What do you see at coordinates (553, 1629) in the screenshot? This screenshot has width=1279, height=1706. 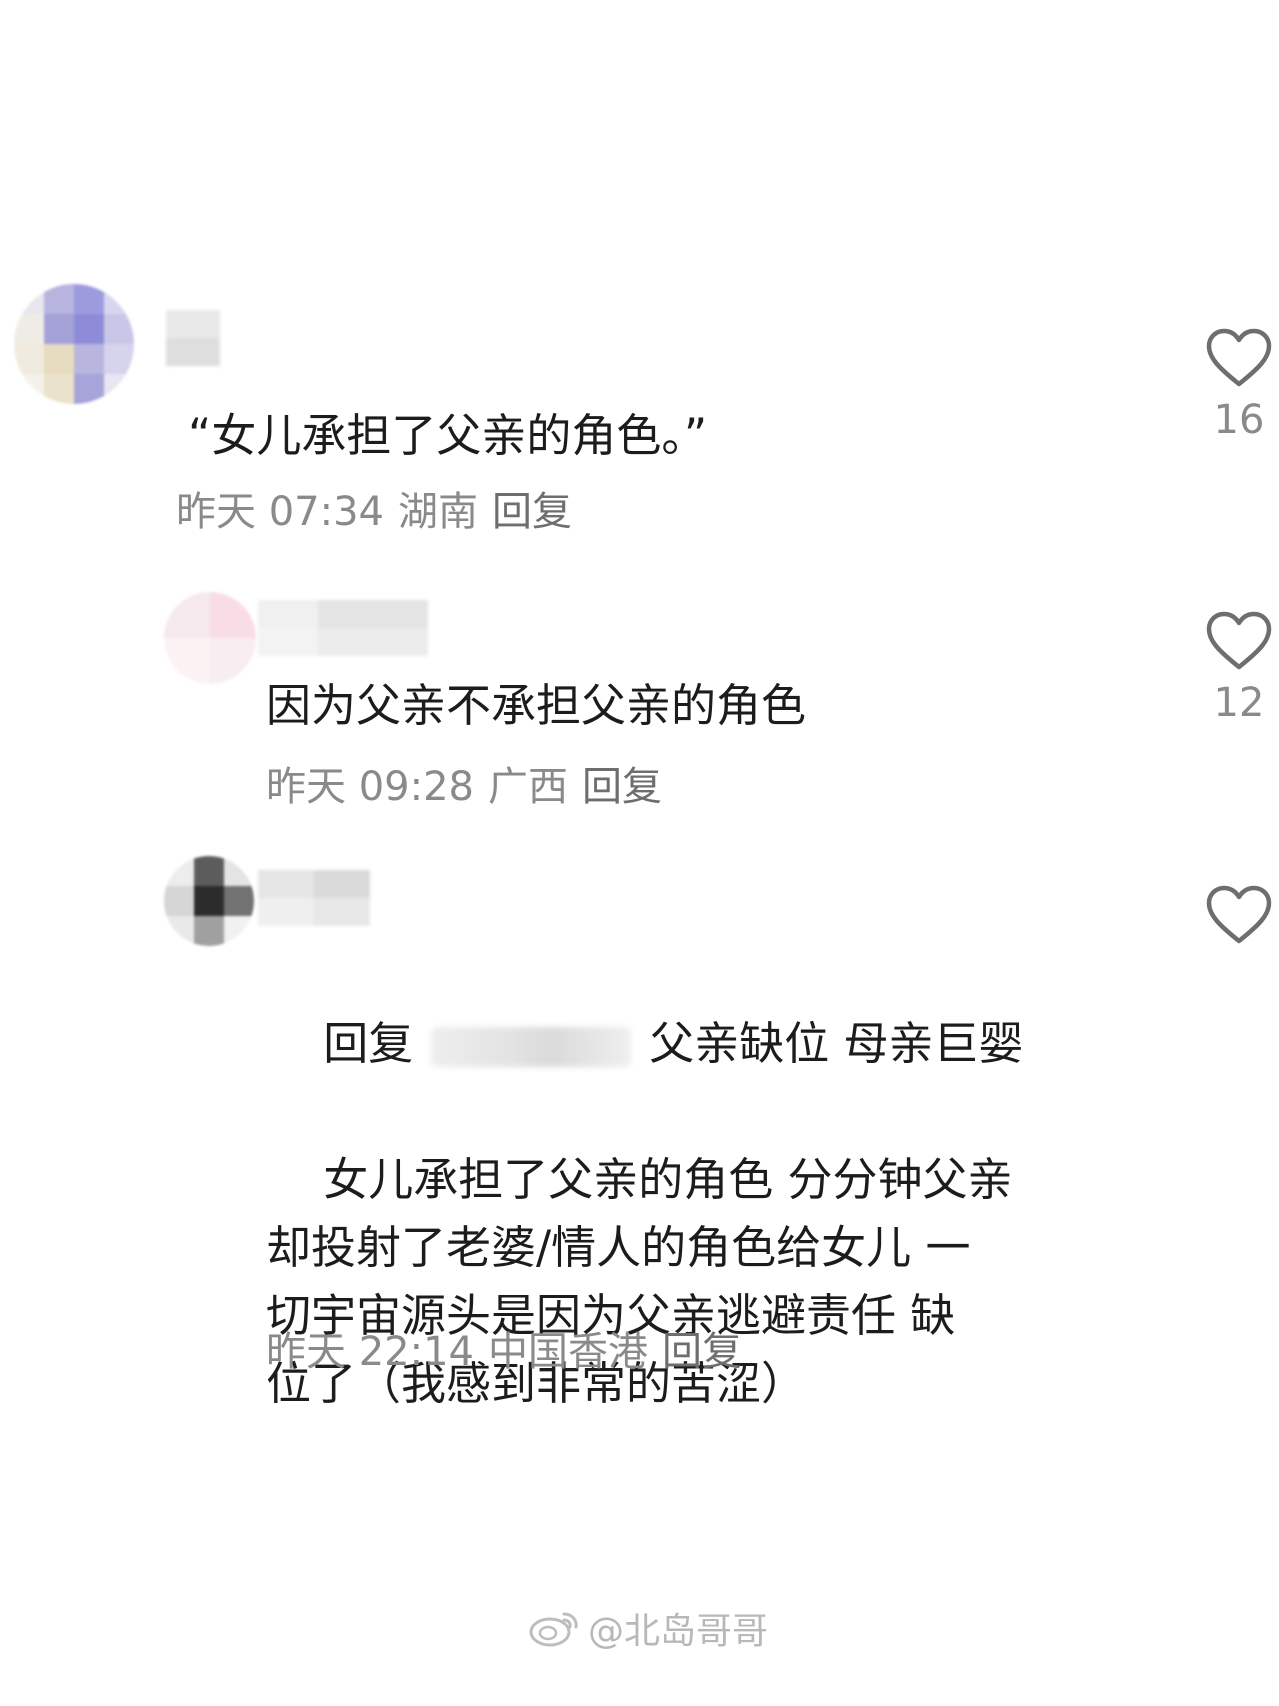 I see `weibo-logo-icon` at bounding box center [553, 1629].